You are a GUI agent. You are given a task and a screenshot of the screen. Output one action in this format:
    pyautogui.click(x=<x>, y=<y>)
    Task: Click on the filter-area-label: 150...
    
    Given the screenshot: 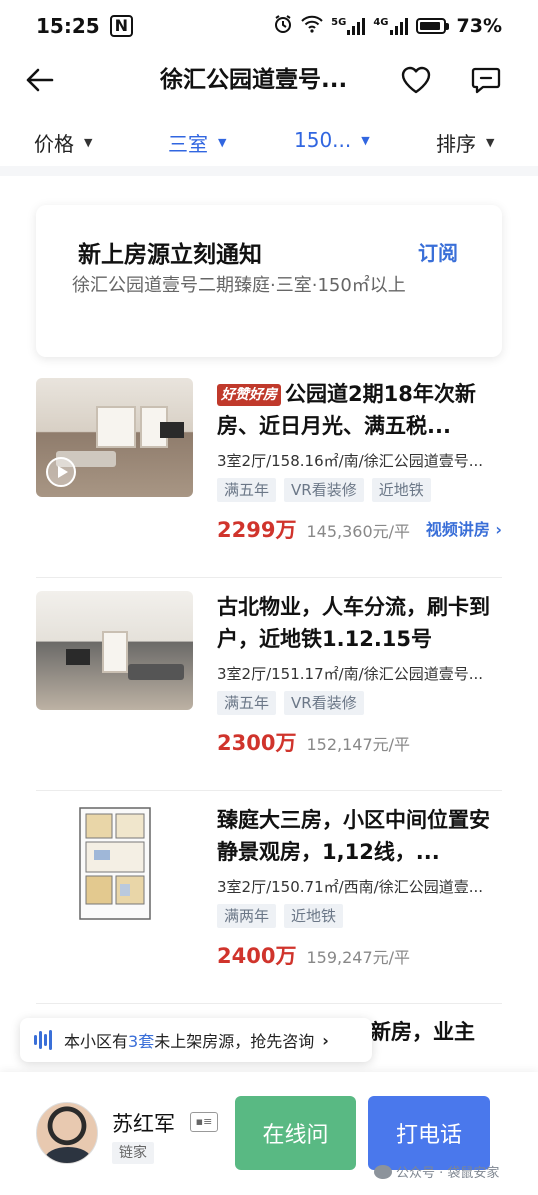 What is the action you would take?
    pyautogui.click(x=323, y=140)
    